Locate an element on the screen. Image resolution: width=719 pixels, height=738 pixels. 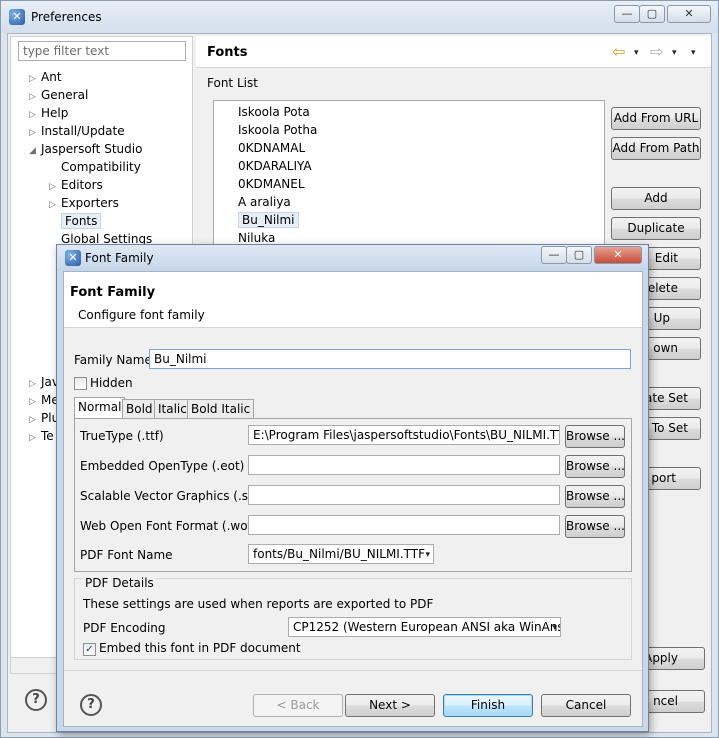
list-item: 0KDNAMAL is located at coordinates (277, 148).